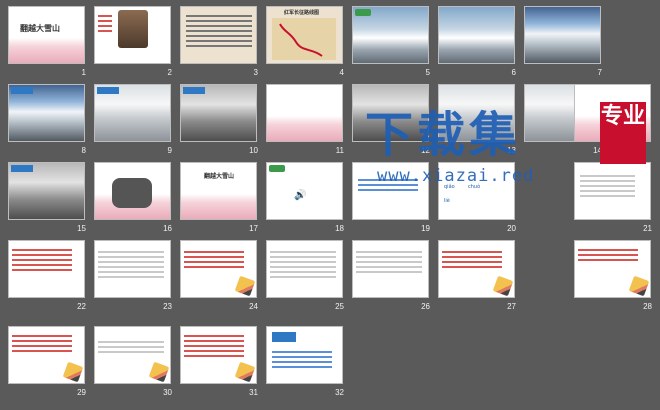  What do you see at coordinates (513, 72) in the screenshot?
I see `slide-number-6: 6` at bounding box center [513, 72].